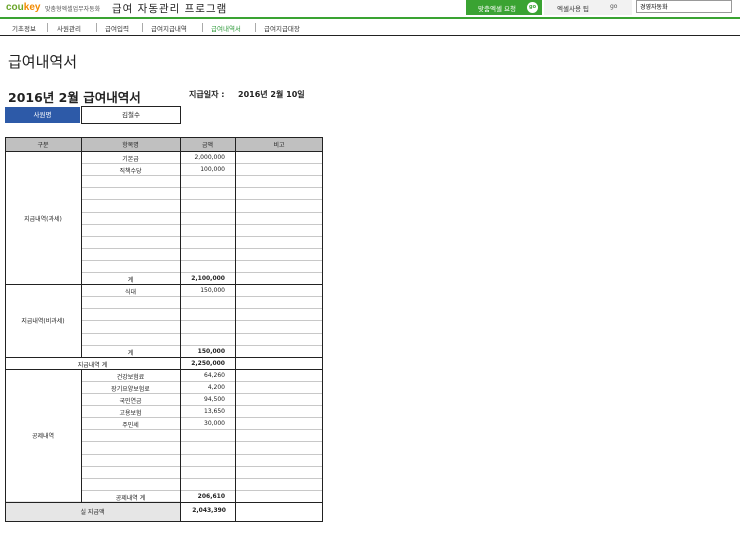 The image size is (740, 555). Describe the element at coordinates (131, 115) in the screenshot. I see `employee-name-field: 김철수` at that location.